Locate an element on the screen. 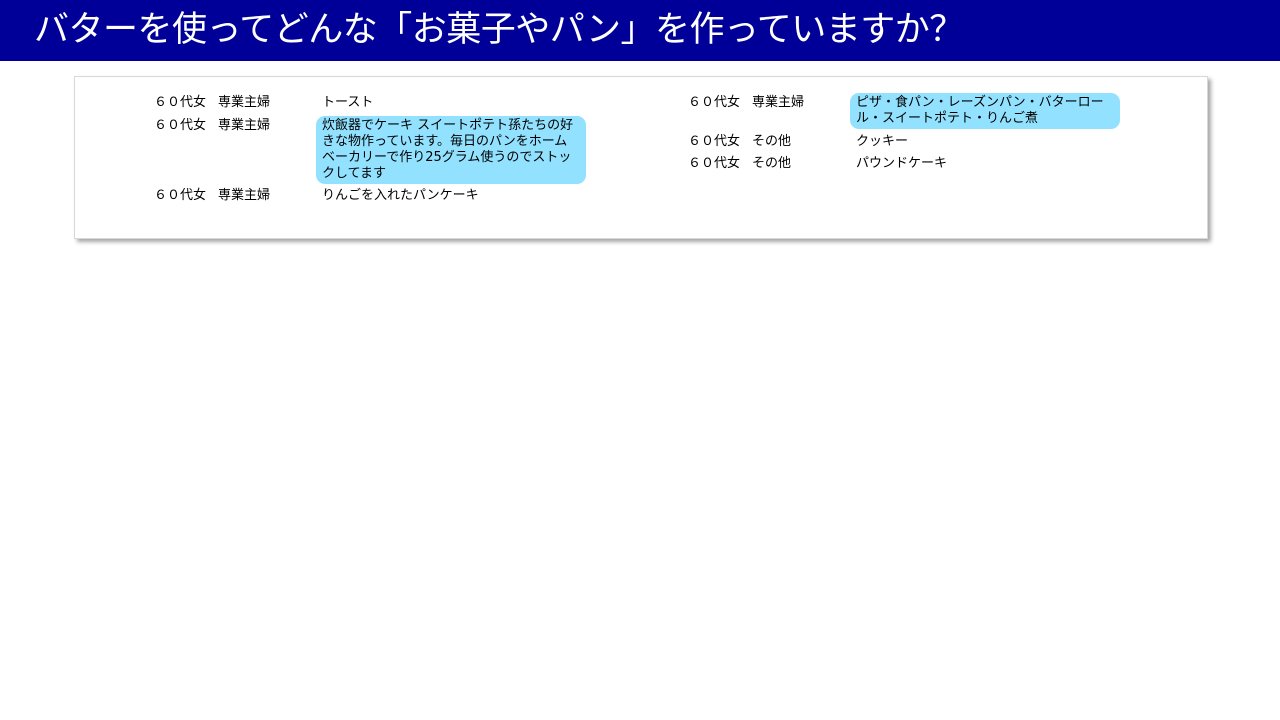 The width and height of the screenshot is (1280, 720). response-answer-highlighted: ピザ・食パン・レーズンパン・バターロール・スイートポテト・りんご煮 is located at coordinates (985, 111).